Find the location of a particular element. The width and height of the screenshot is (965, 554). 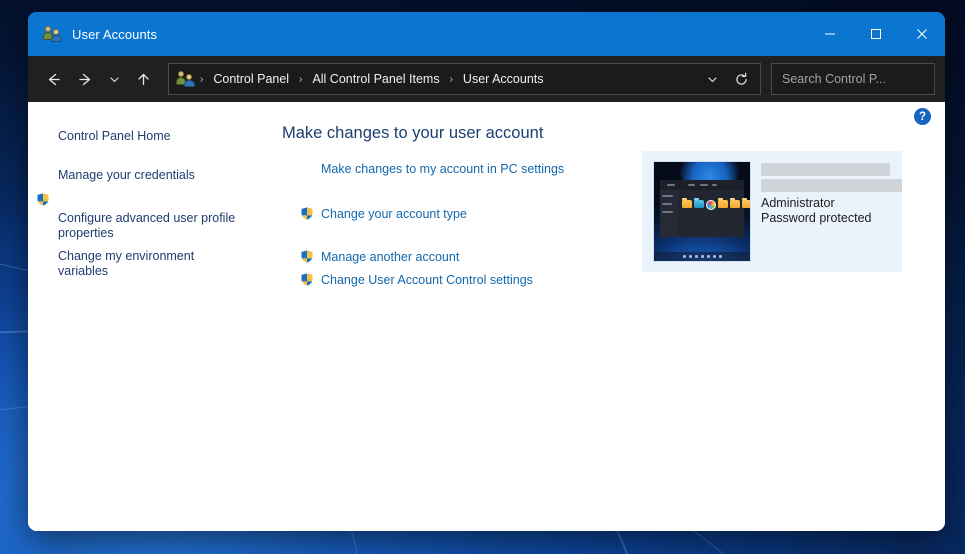

close-icon is located at coordinates (922, 34).